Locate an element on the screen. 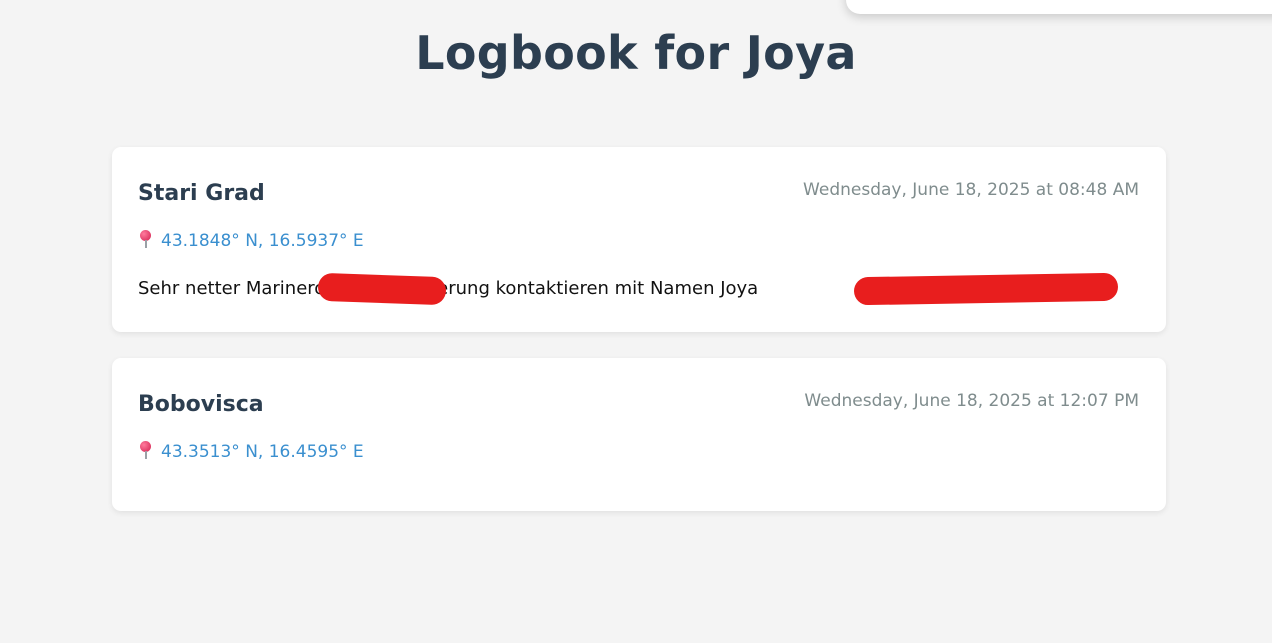 The image size is (1272, 643). page-title: Logbook for Joya is located at coordinates (636, 53).